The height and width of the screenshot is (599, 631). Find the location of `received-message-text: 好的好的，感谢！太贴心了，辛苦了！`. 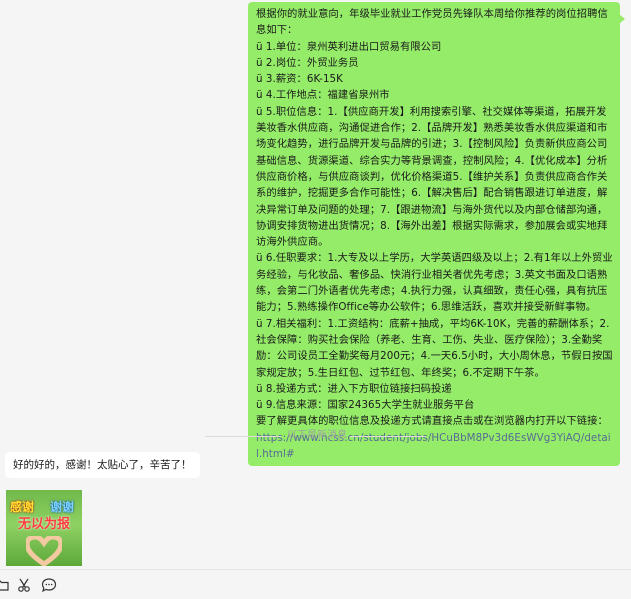

received-message-text: 好的好的，感谢！太贴心了，辛苦了！ is located at coordinates (102, 465).